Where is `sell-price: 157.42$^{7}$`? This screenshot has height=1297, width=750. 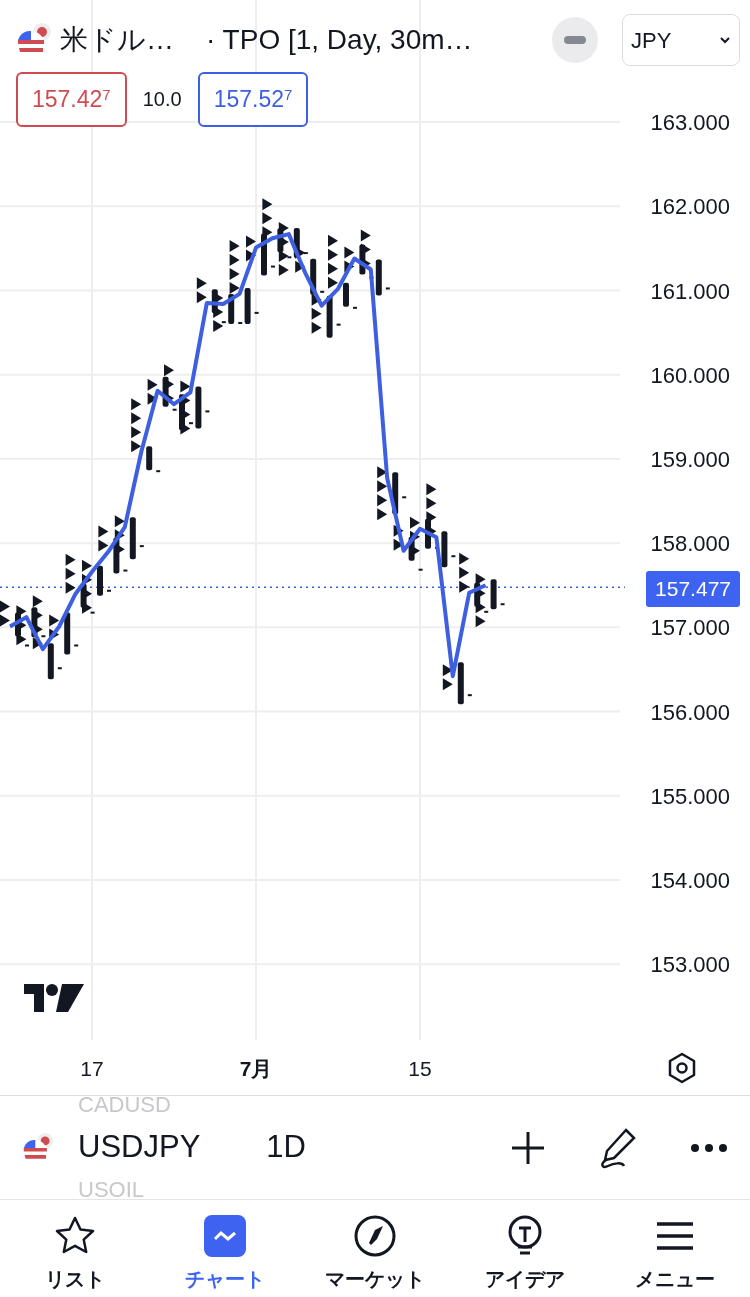 sell-price: 157.42$^{7}$ is located at coordinates (71, 99).